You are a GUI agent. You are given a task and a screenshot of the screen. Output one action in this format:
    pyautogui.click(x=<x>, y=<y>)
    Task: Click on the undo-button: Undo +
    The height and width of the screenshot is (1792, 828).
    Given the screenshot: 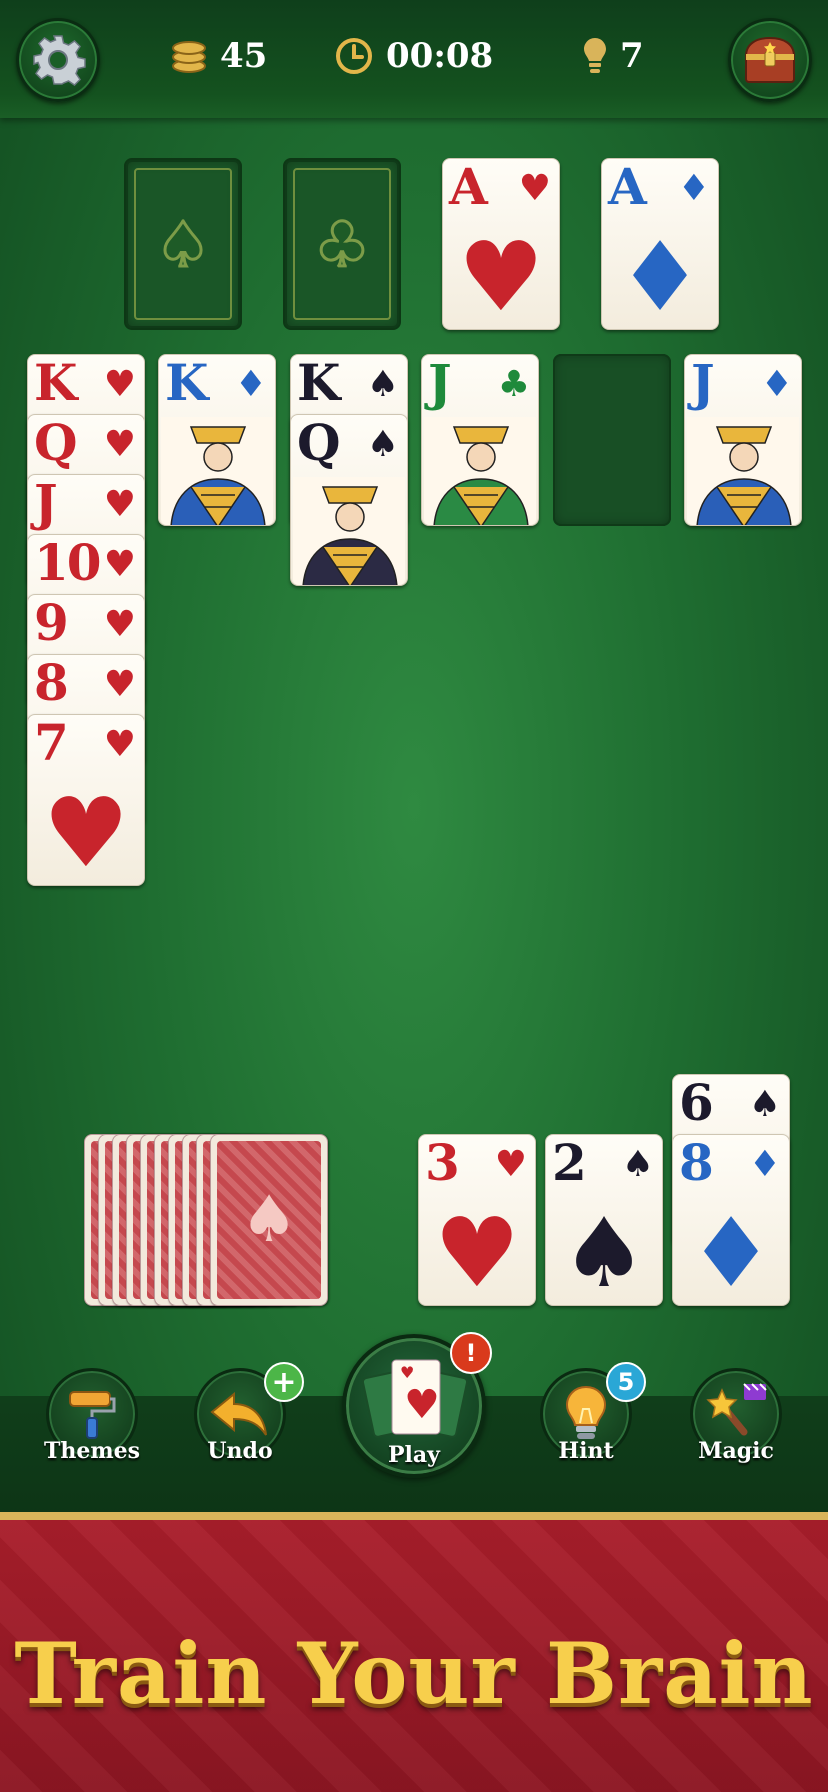 What is the action you would take?
    pyautogui.click(x=249, y=1413)
    